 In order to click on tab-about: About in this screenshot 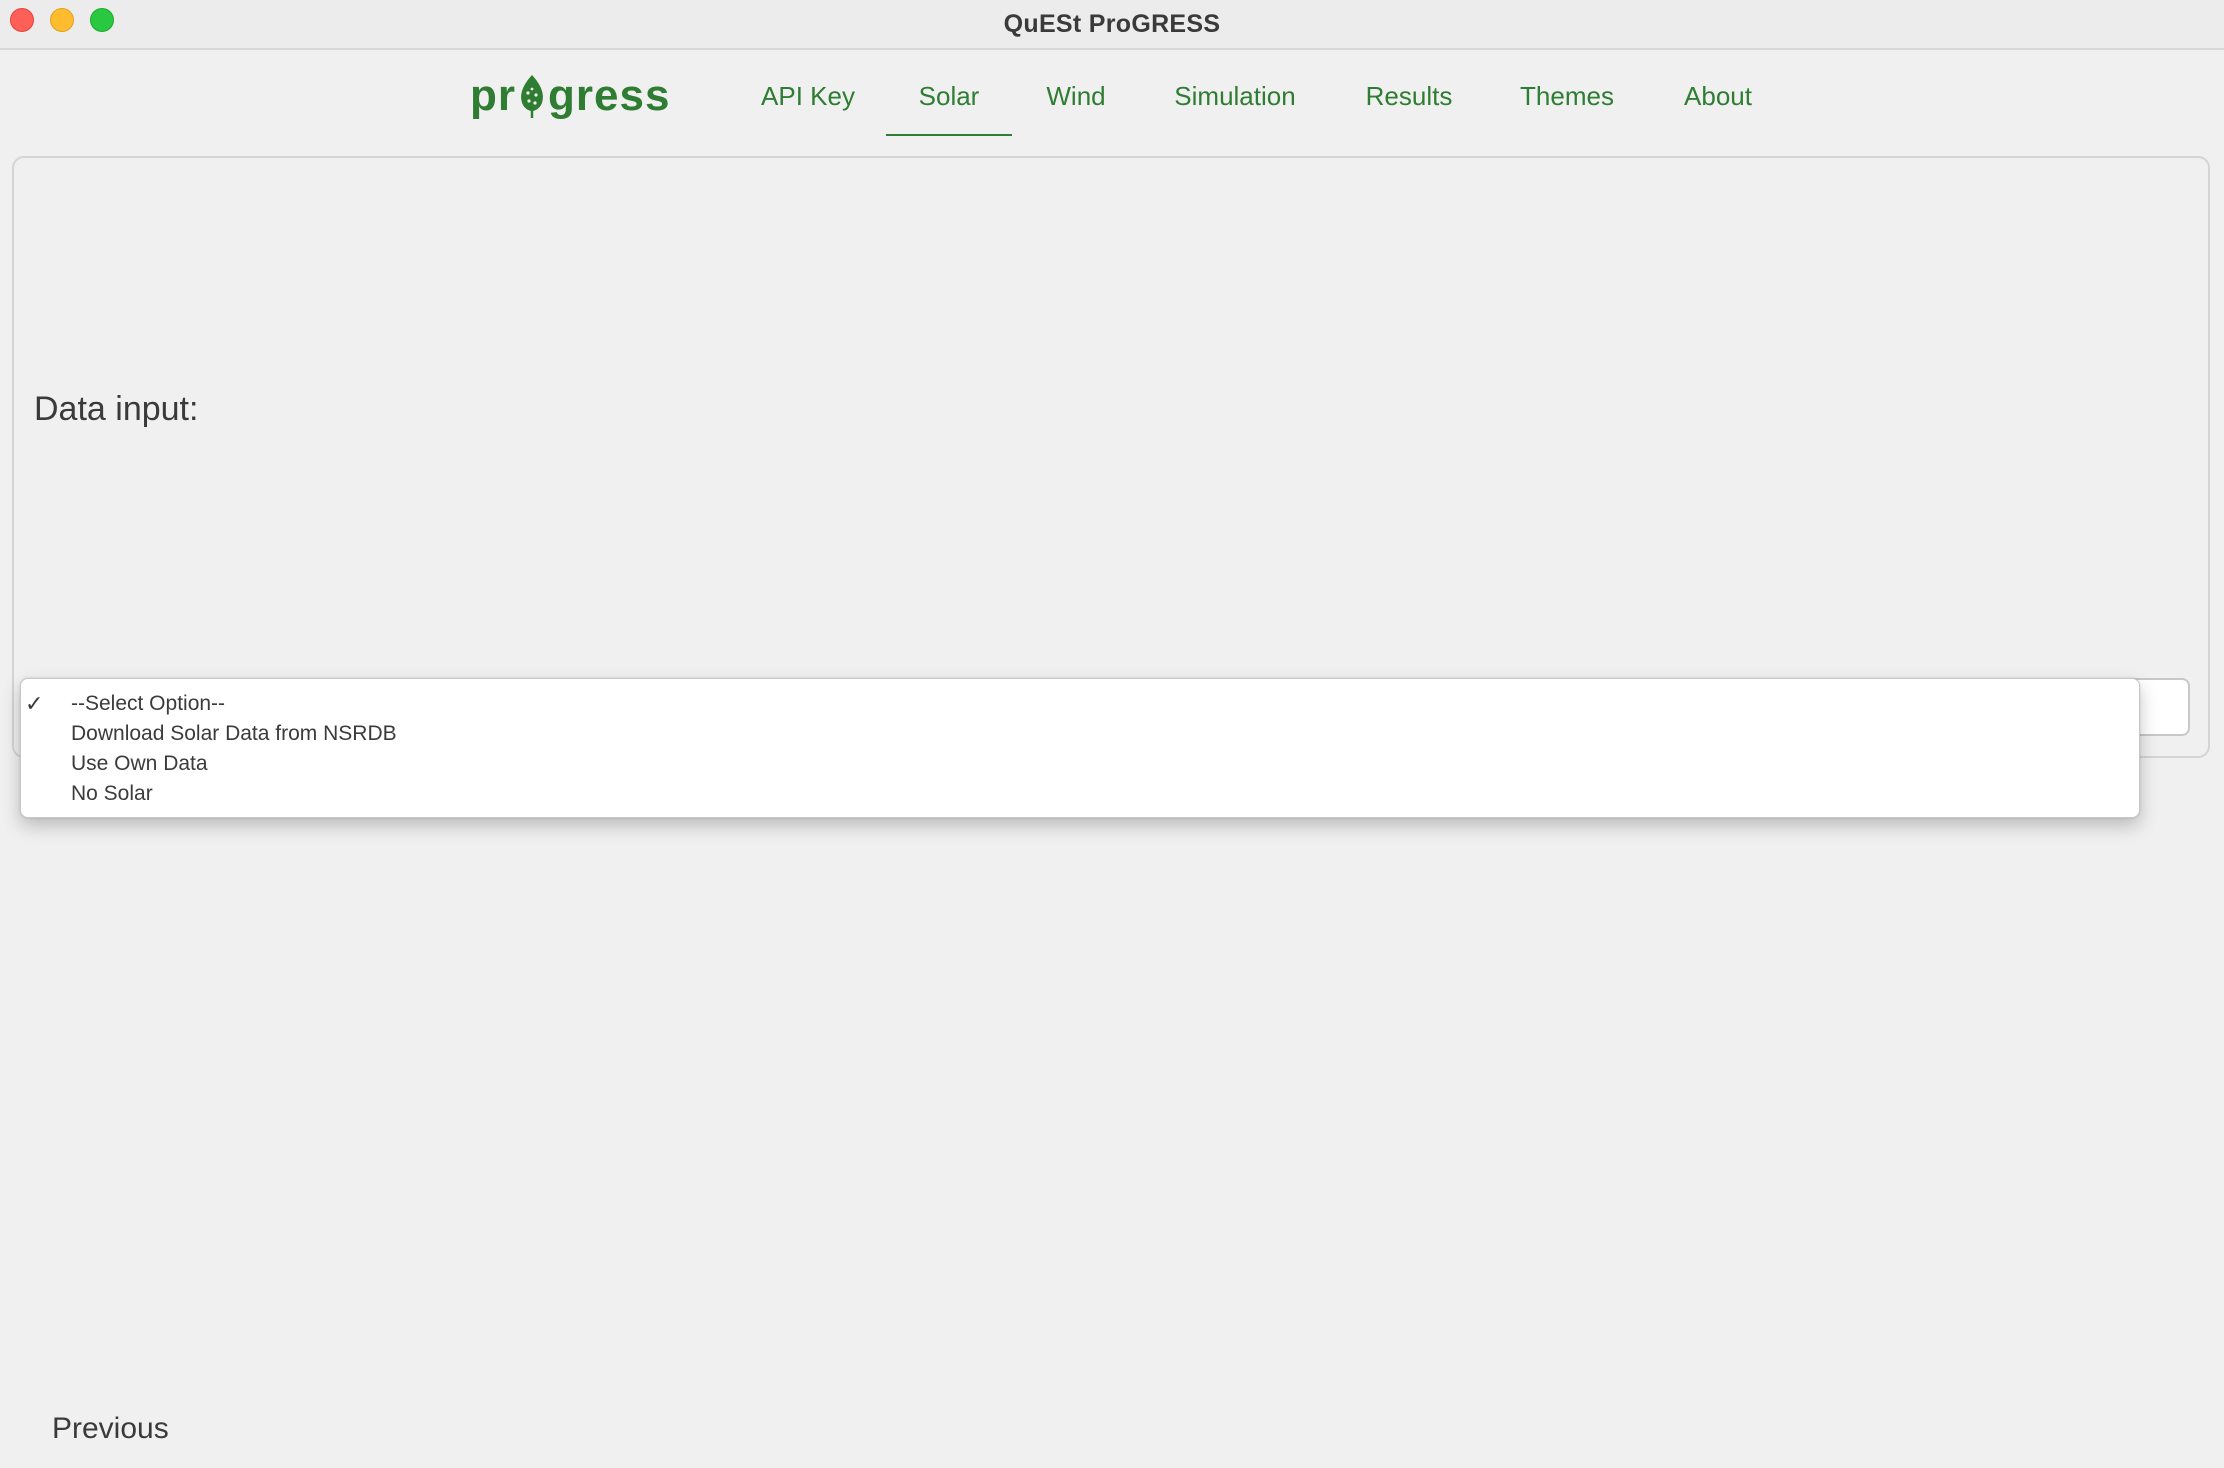, I will do `click(1718, 103)`.